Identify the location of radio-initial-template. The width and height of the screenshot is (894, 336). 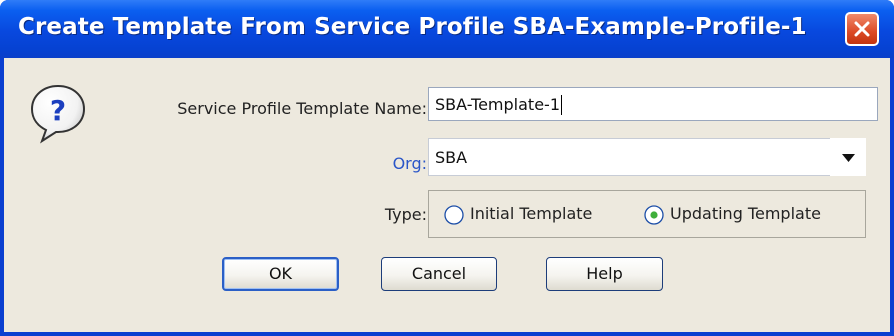
(454, 215).